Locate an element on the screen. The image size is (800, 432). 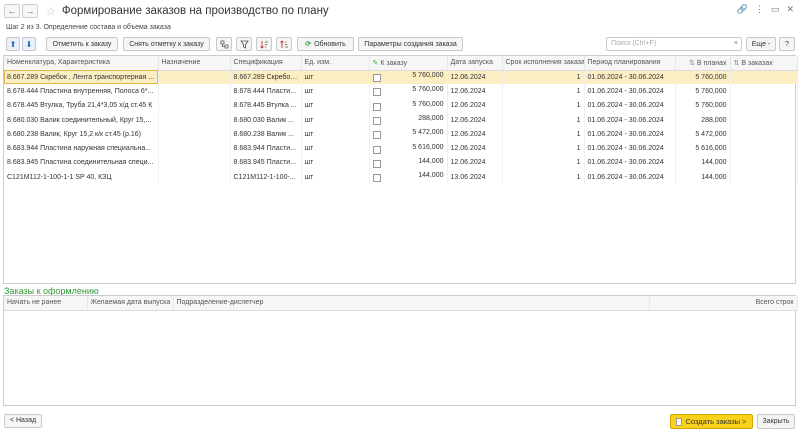
help-button: ? is located at coordinates (787, 44).